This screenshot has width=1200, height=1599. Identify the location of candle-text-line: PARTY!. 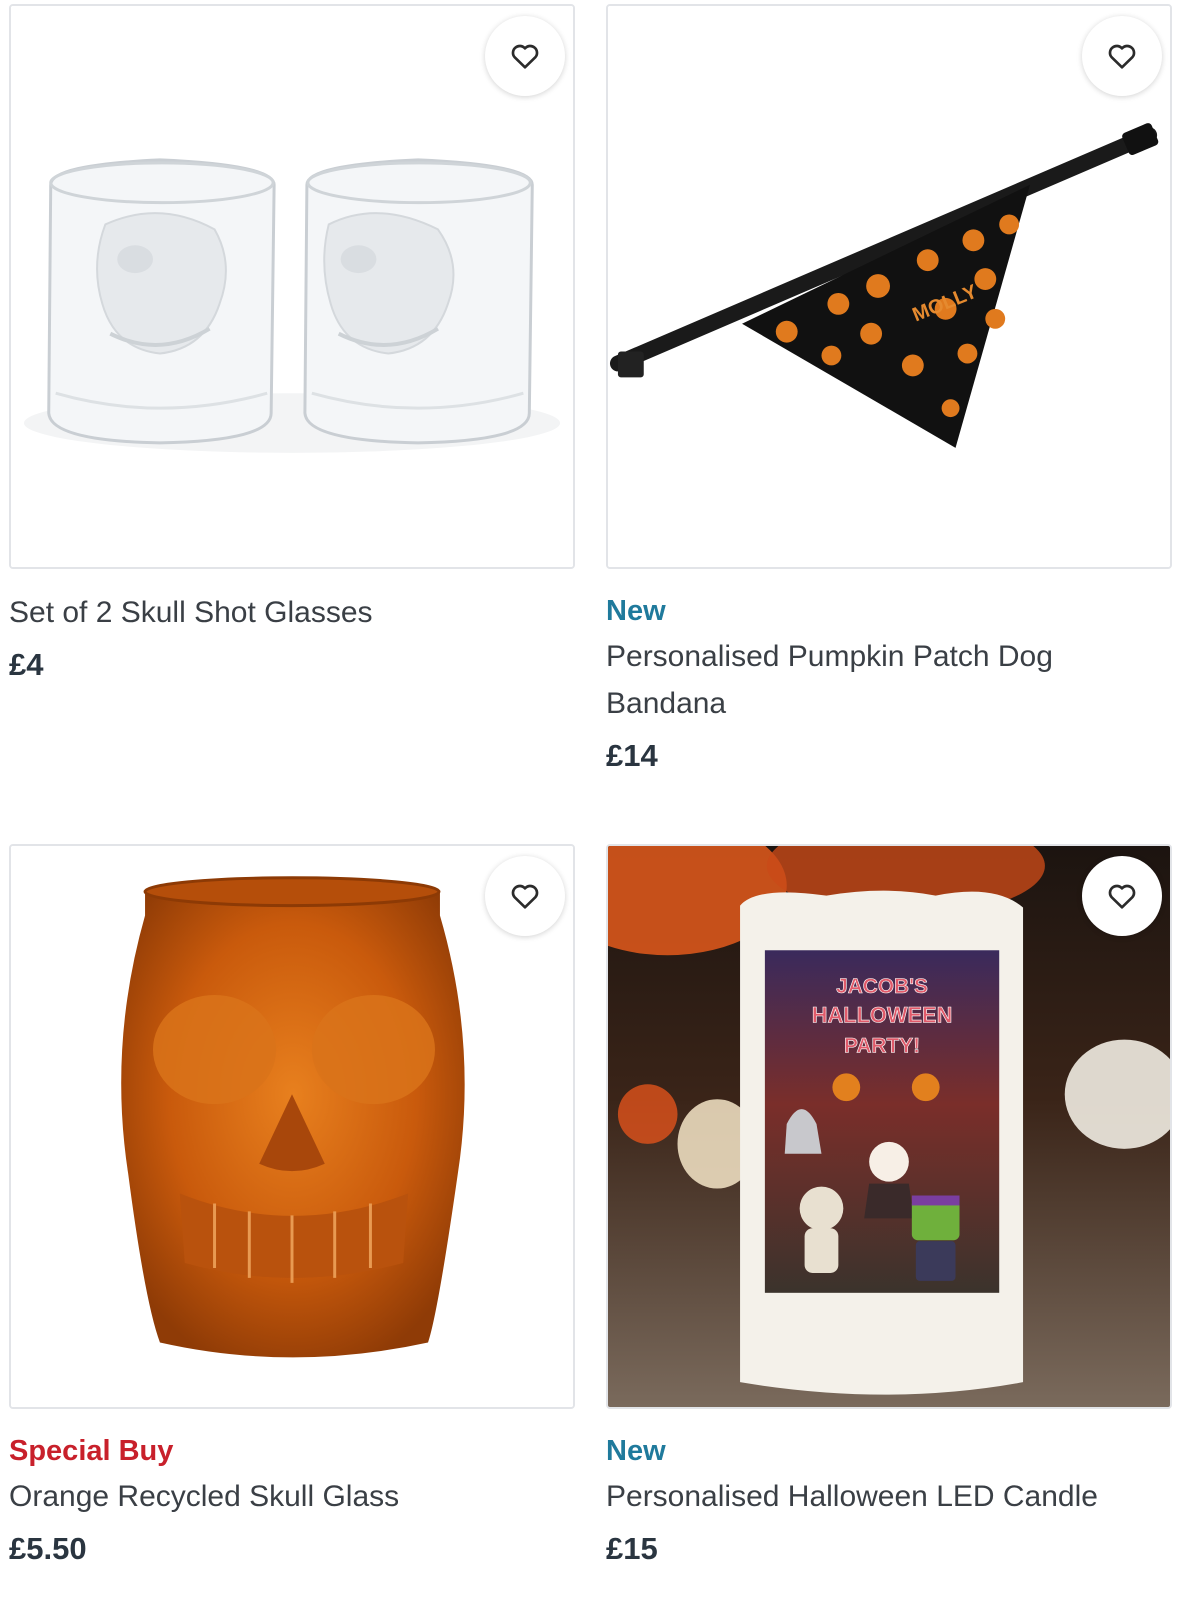
(882, 1046).